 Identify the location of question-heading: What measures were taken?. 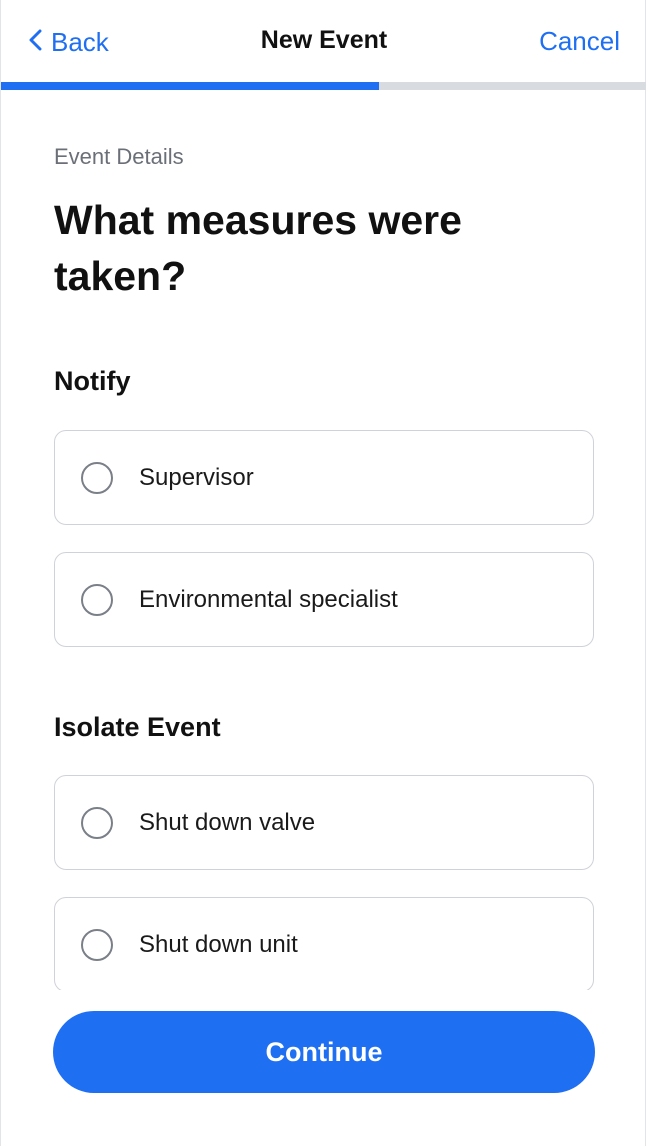
(258, 248).